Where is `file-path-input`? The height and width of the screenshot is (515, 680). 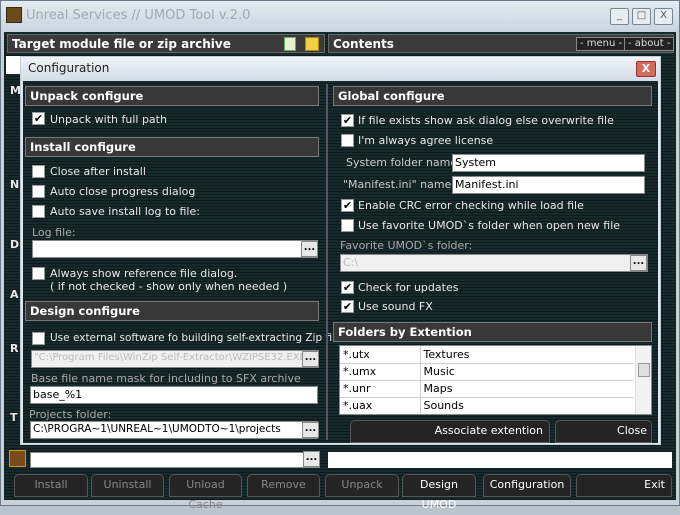
file-path-input is located at coordinates (175, 460).